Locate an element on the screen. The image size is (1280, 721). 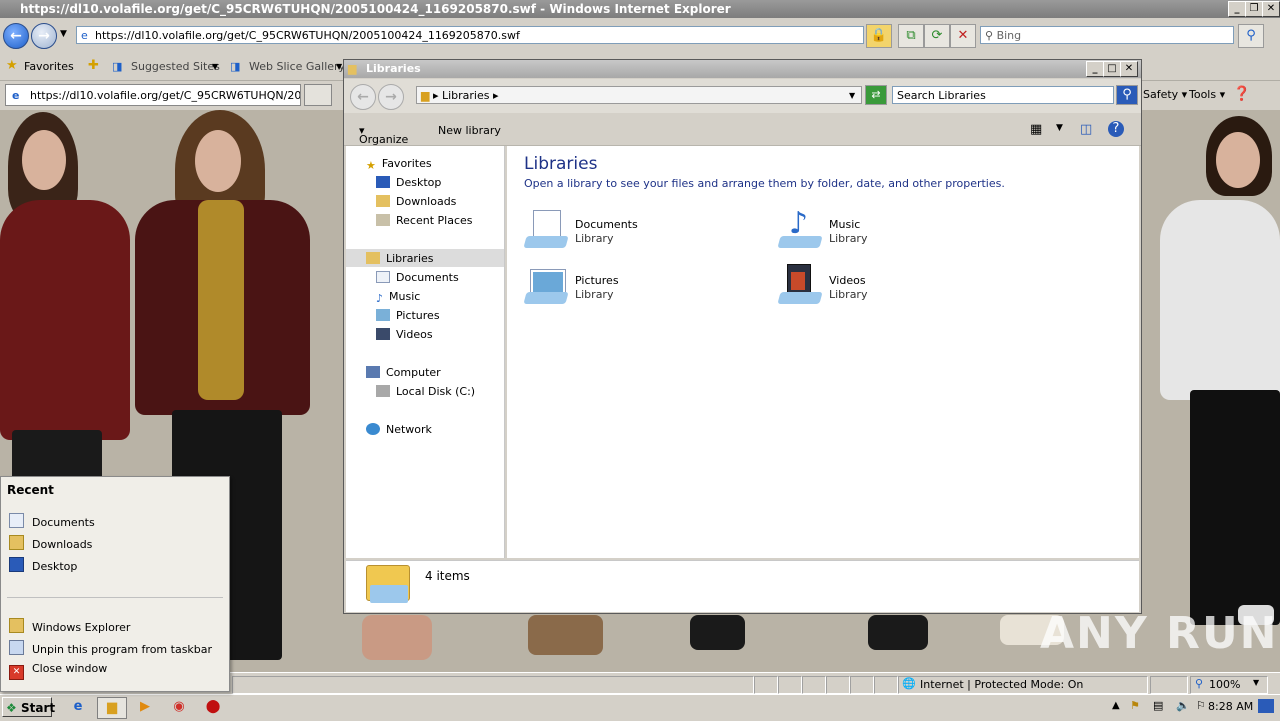
media-player-icon: ▶ is located at coordinates (145, 707).